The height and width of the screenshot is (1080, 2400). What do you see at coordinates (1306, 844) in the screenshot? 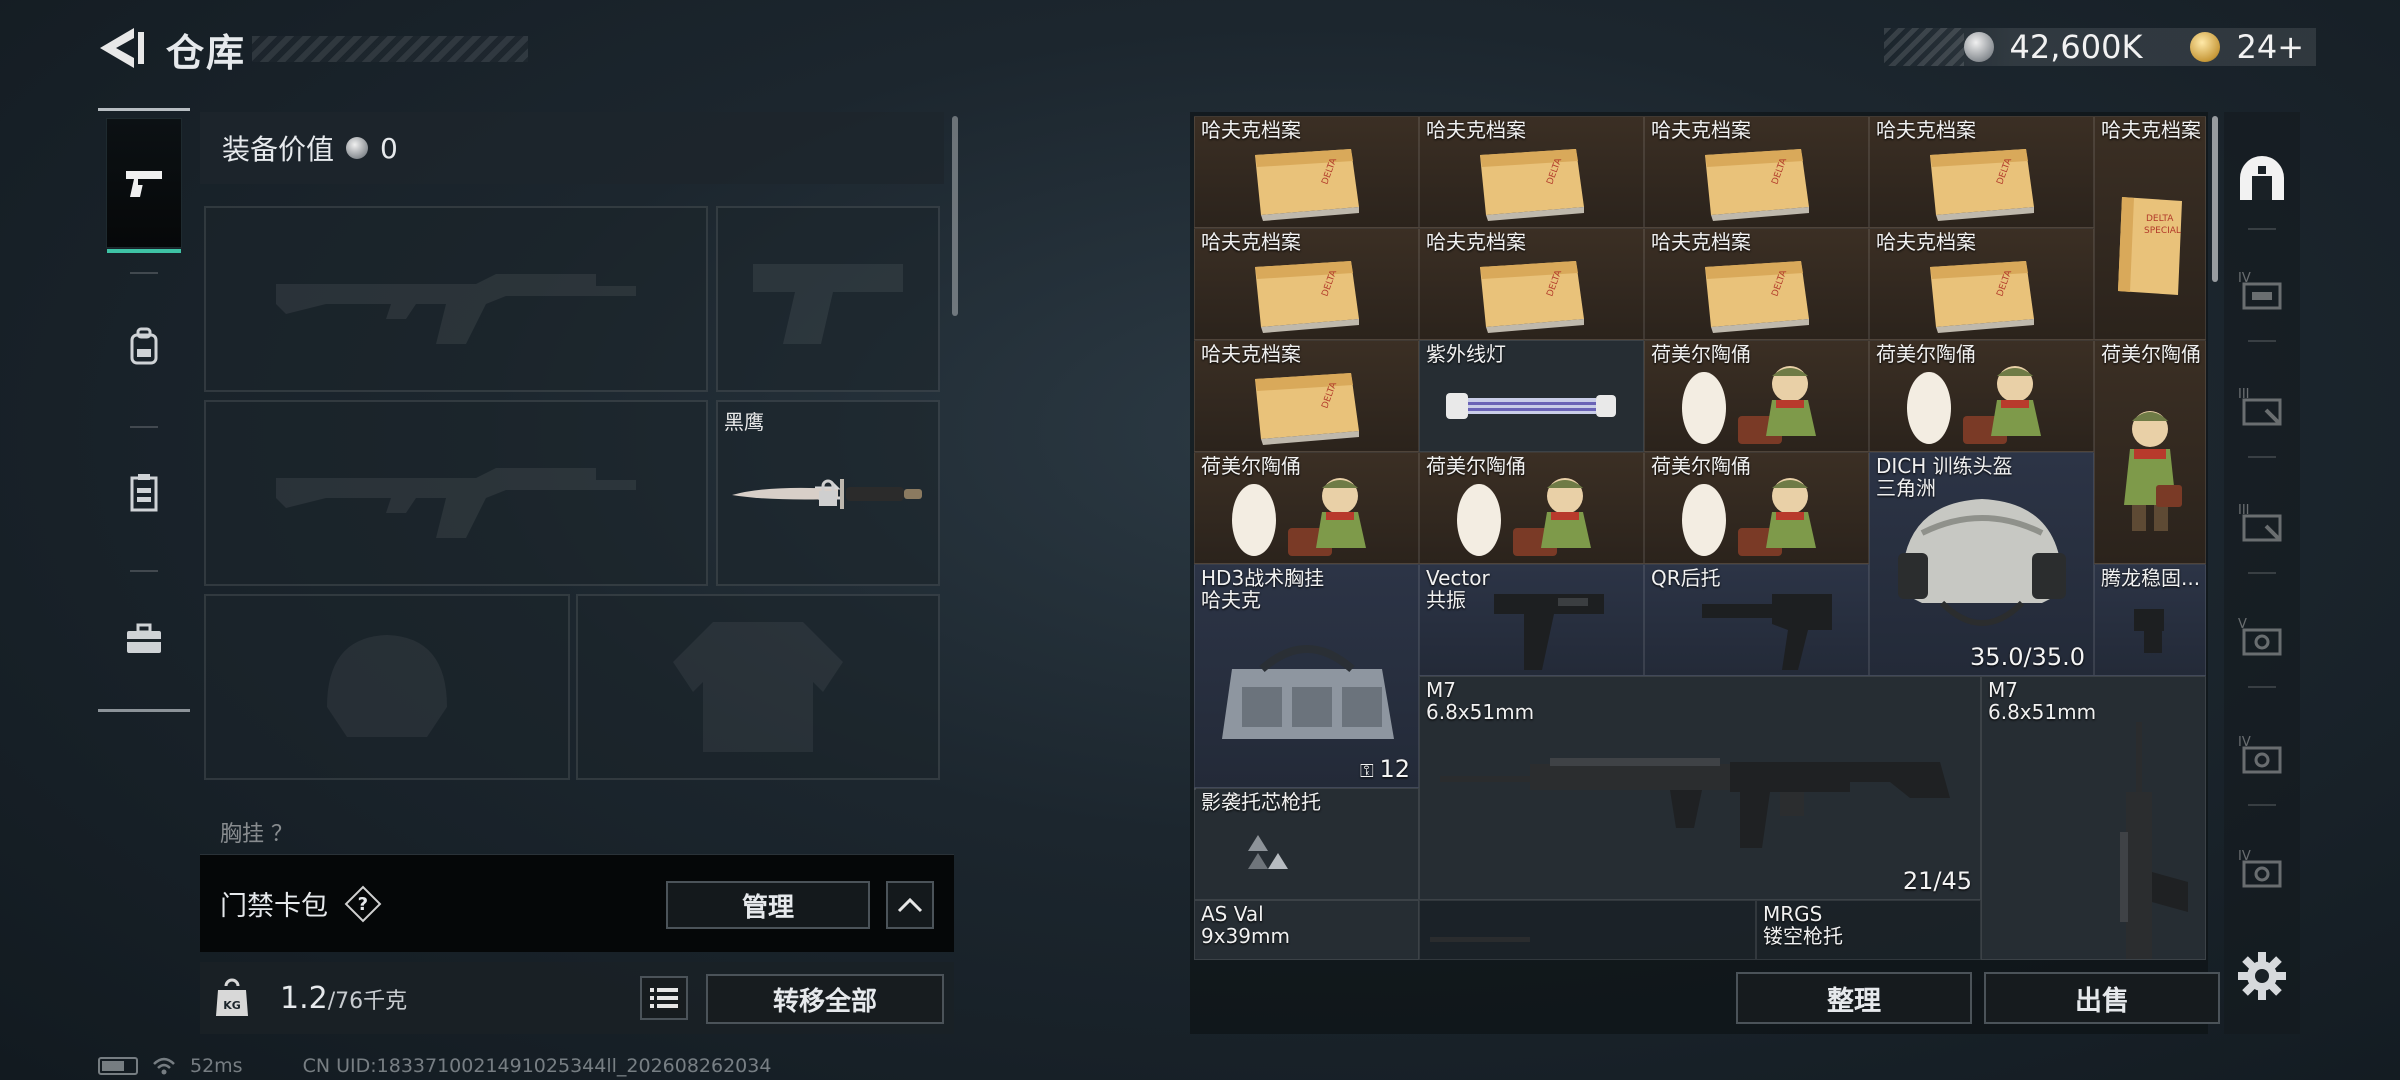
I see `inventory-item: 影袭托芯枪托` at bounding box center [1306, 844].